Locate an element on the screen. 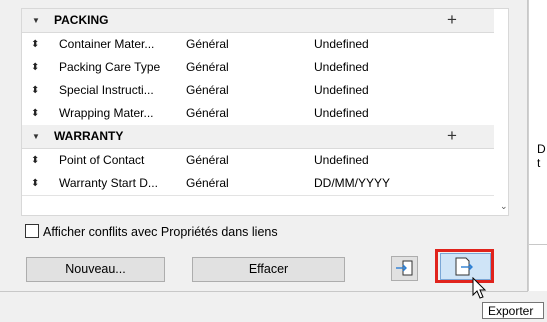  right-pane: D t is located at coordinates (537, 145).